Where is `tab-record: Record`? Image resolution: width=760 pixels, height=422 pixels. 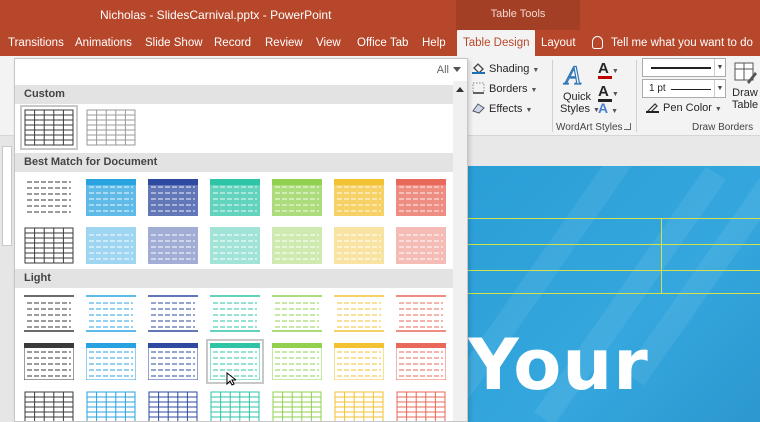
tab-record: Record is located at coordinates (232, 43).